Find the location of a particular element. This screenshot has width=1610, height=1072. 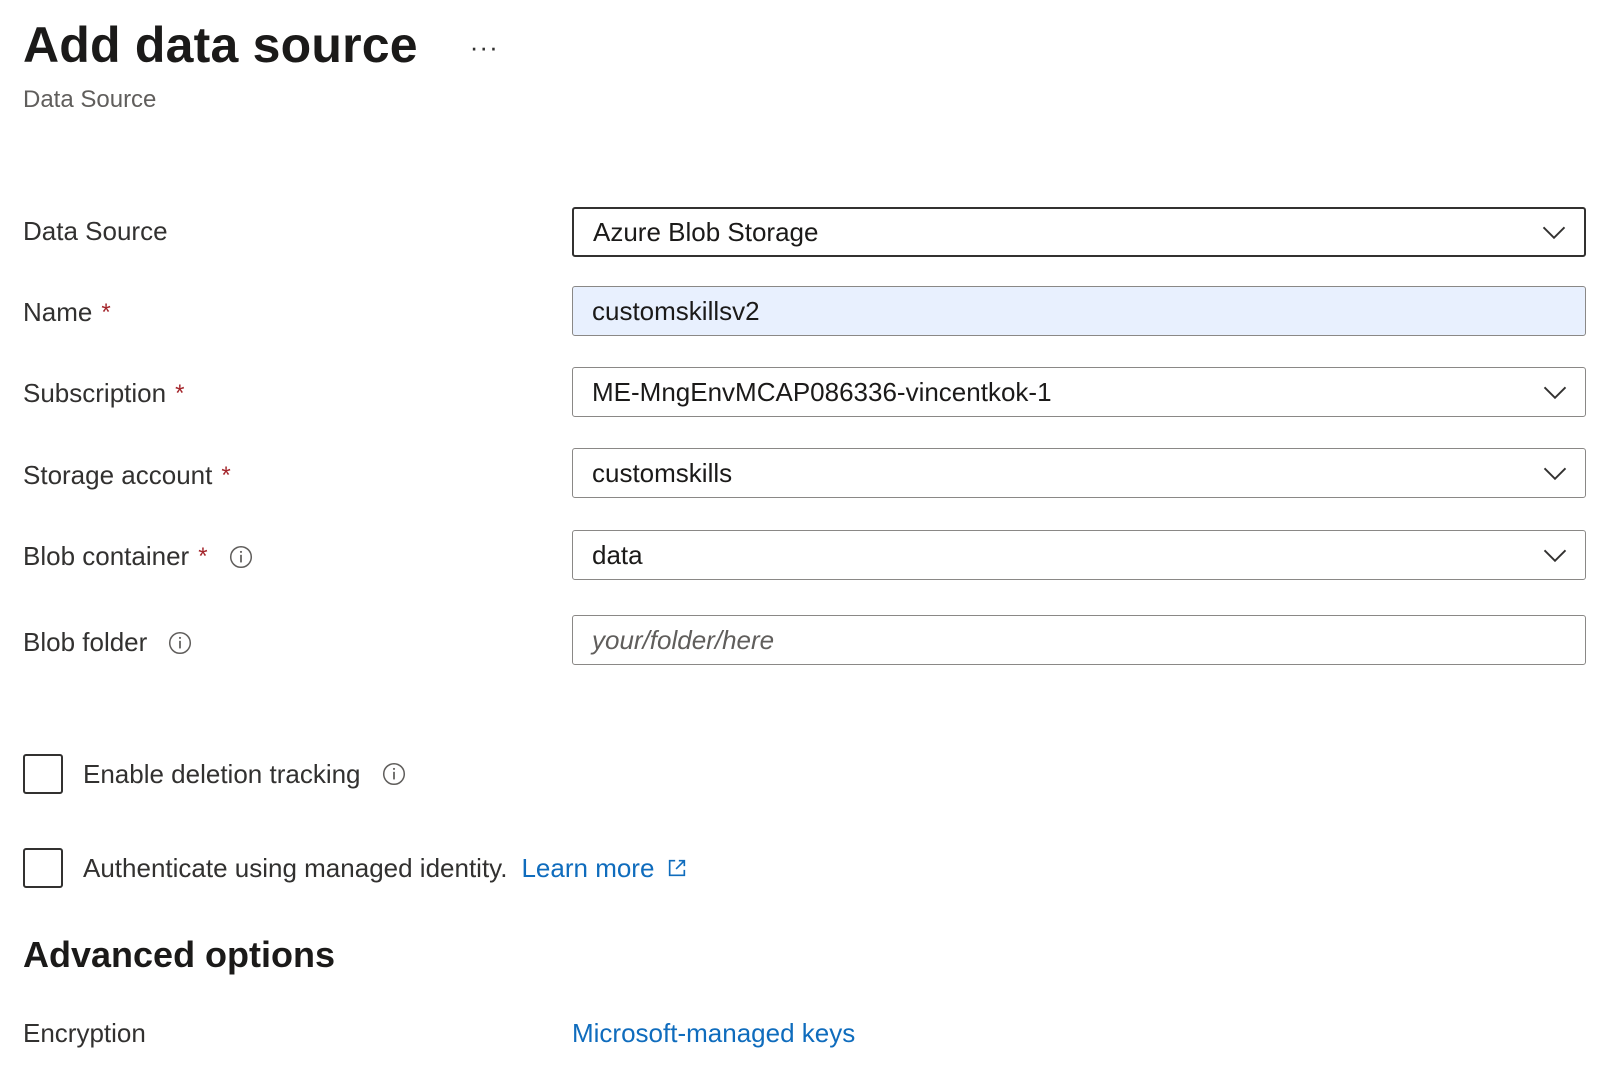

storage-account-label-text: Storage account is located at coordinates (118, 475).